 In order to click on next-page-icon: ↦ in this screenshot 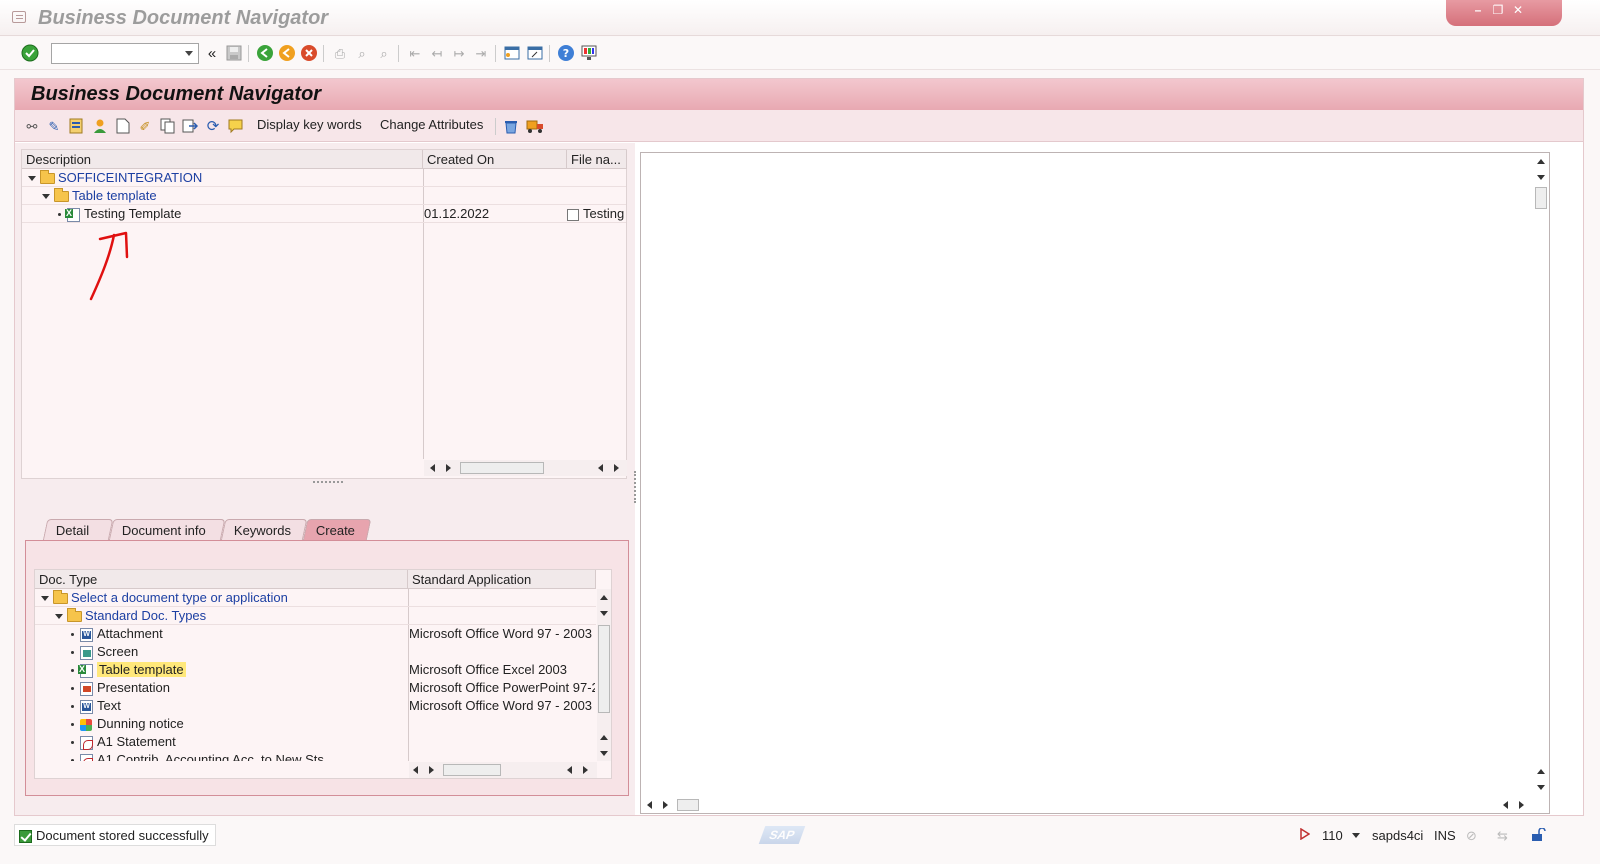, I will do `click(459, 53)`.